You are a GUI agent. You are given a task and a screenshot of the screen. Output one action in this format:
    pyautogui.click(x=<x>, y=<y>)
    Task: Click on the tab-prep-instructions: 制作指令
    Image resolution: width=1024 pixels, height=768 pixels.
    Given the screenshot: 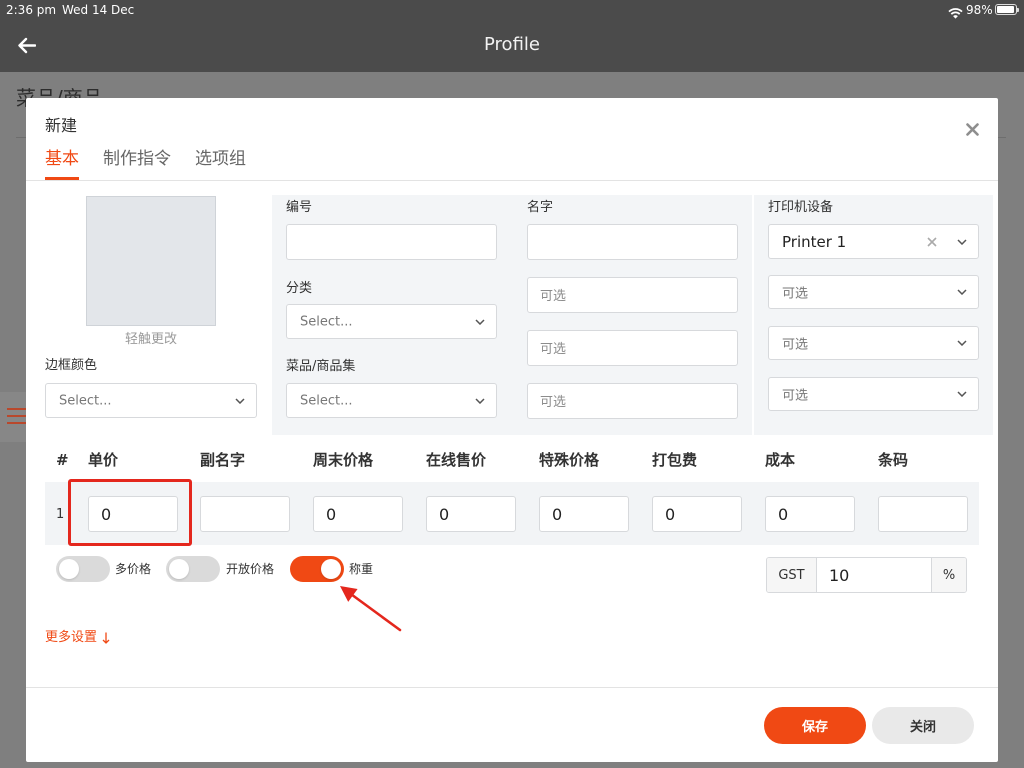 What is the action you would take?
    pyautogui.click(x=137, y=164)
    